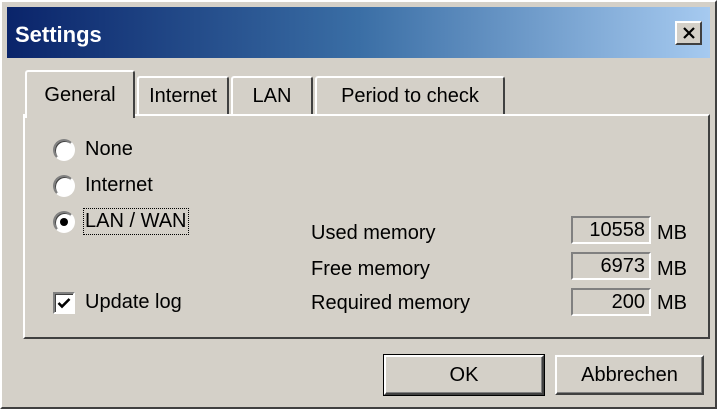 The height and width of the screenshot is (409, 717). I want to click on radio-none-label: None, so click(109, 149).